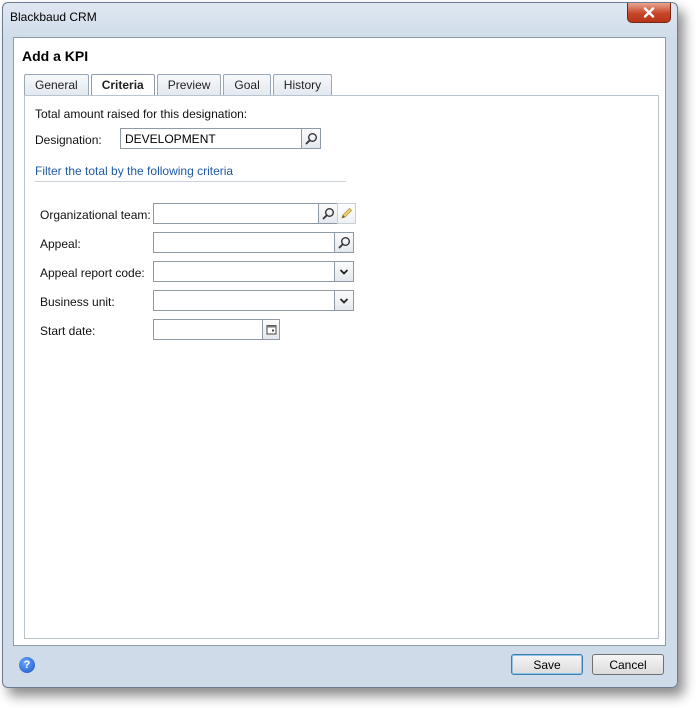  I want to click on start-date-calendar-button, so click(271, 329).